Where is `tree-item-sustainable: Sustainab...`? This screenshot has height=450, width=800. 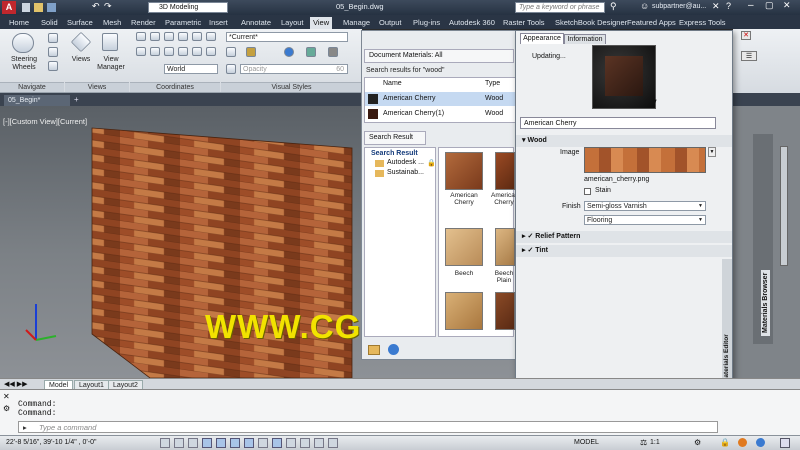
tree-item-sustainable: Sustainab... is located at coordinates (405, 172).